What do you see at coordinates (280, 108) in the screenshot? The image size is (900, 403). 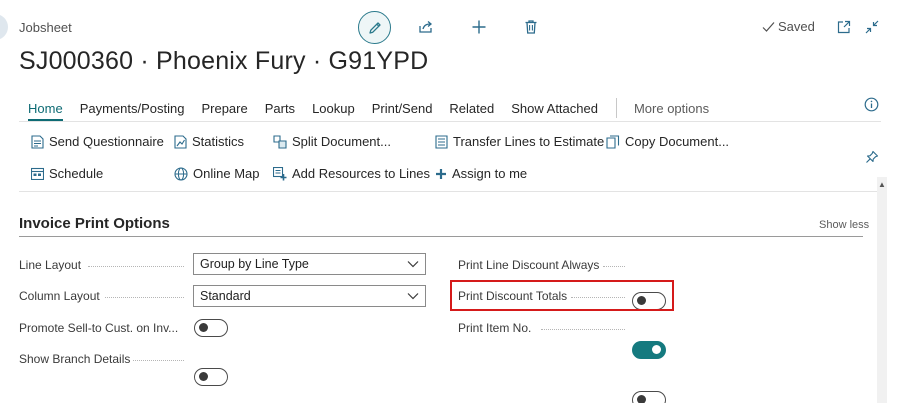 I see `tab-parts: Parts` at bounding box center [280, 108].